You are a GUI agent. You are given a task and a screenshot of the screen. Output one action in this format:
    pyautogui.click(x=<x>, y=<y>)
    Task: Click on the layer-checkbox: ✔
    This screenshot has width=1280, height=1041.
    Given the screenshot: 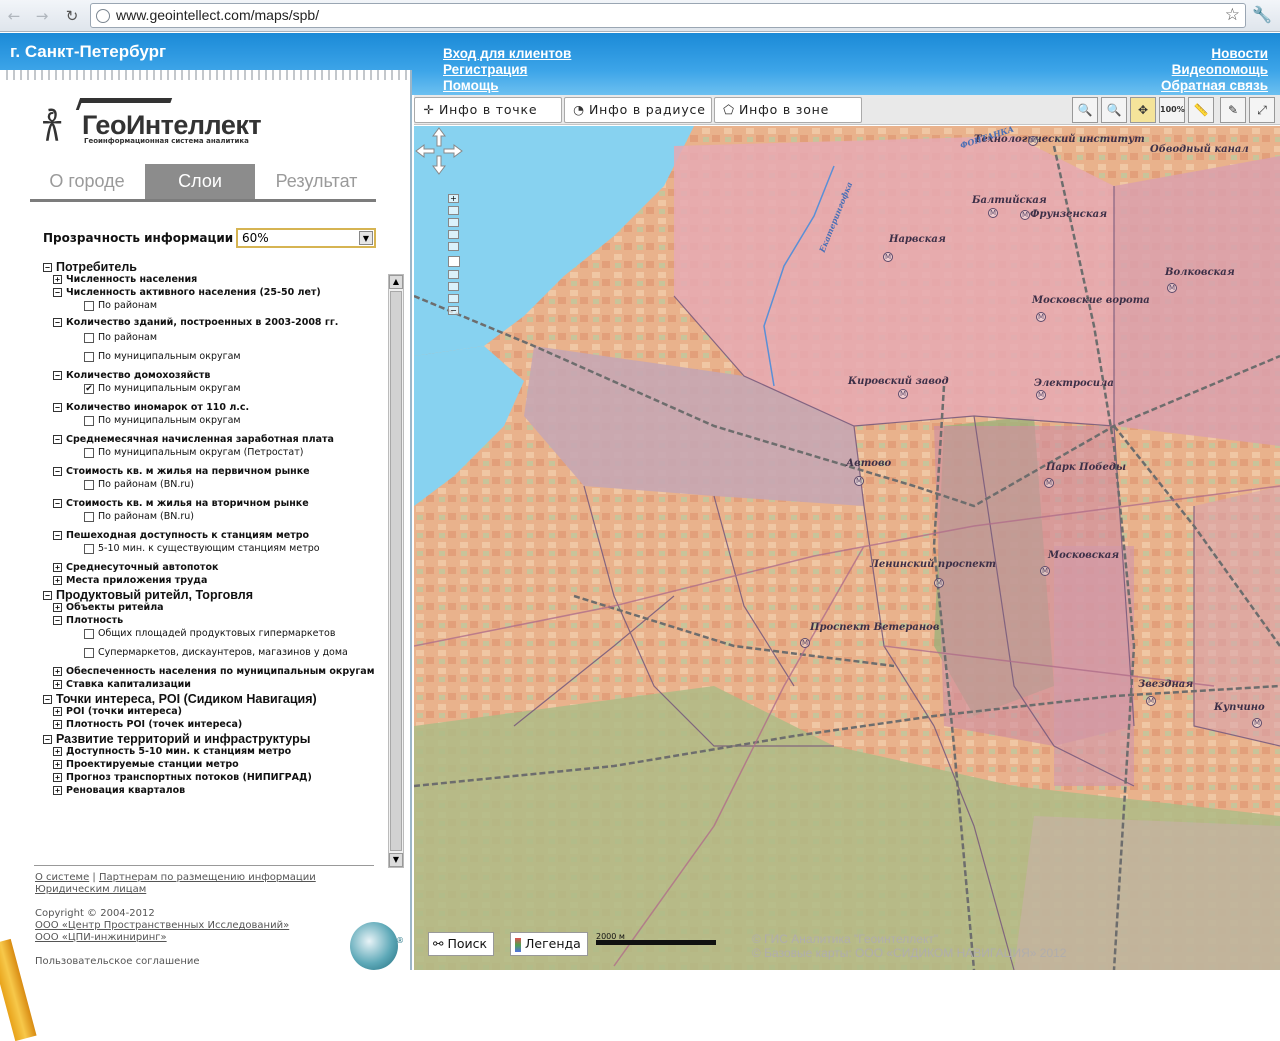 What is the action you would take?
    pyautogui.click(x=89, y=388)
    